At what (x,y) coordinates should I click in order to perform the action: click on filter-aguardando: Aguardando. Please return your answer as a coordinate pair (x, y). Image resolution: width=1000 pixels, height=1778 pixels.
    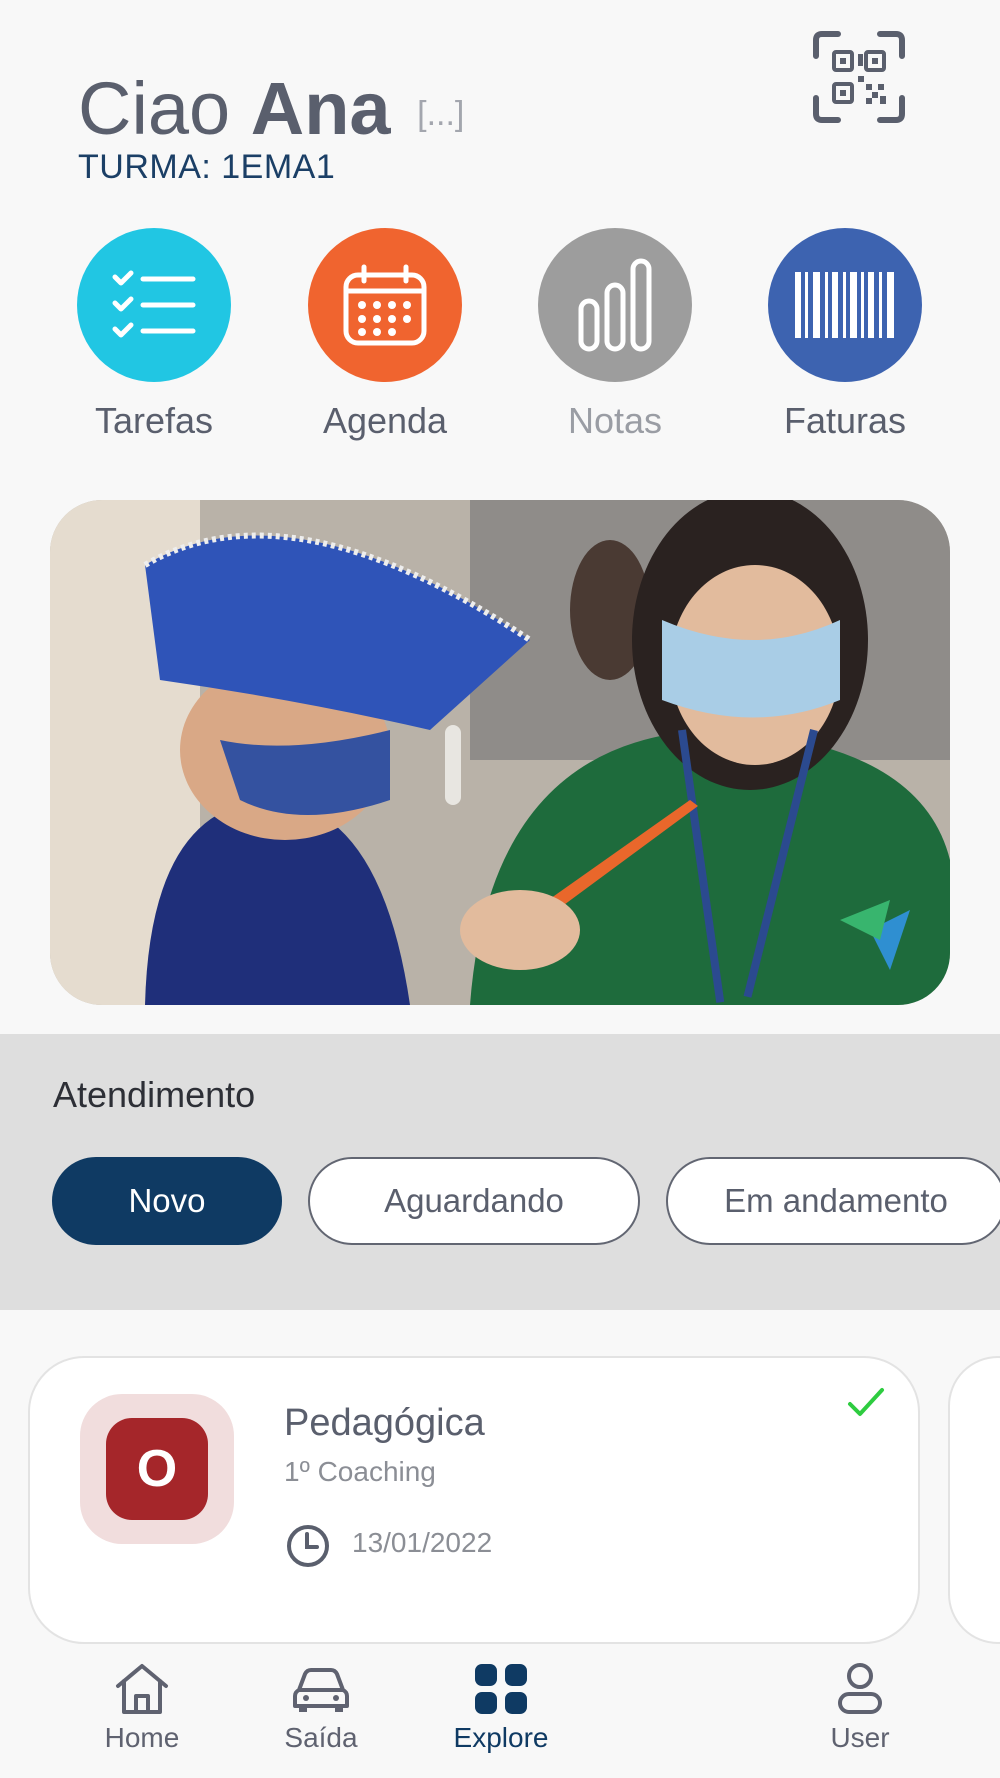
    Looking at the image, I should click on (474, 1201).